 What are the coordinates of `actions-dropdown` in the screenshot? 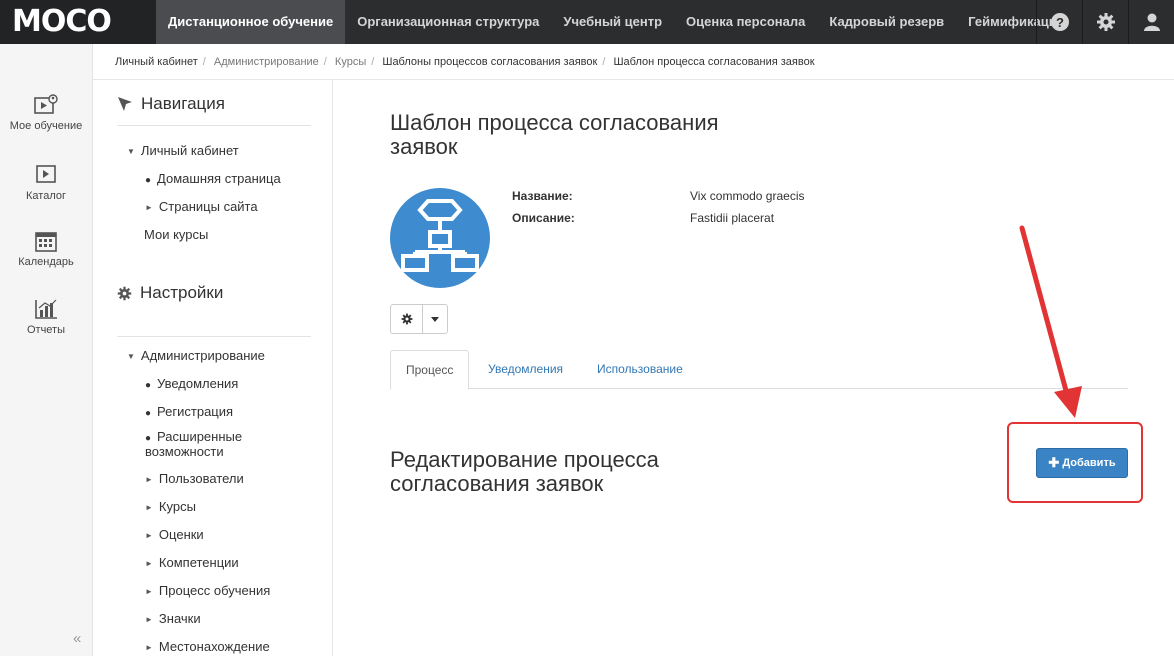 It's located at (419, 319).